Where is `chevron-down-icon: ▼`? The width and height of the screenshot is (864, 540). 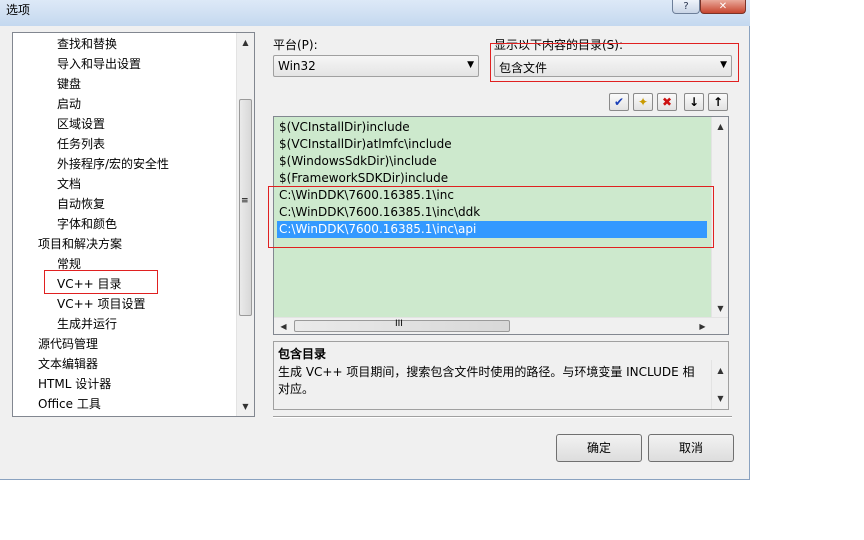 chevron-down-icon: ▼ is located at coordinates (470, 65).